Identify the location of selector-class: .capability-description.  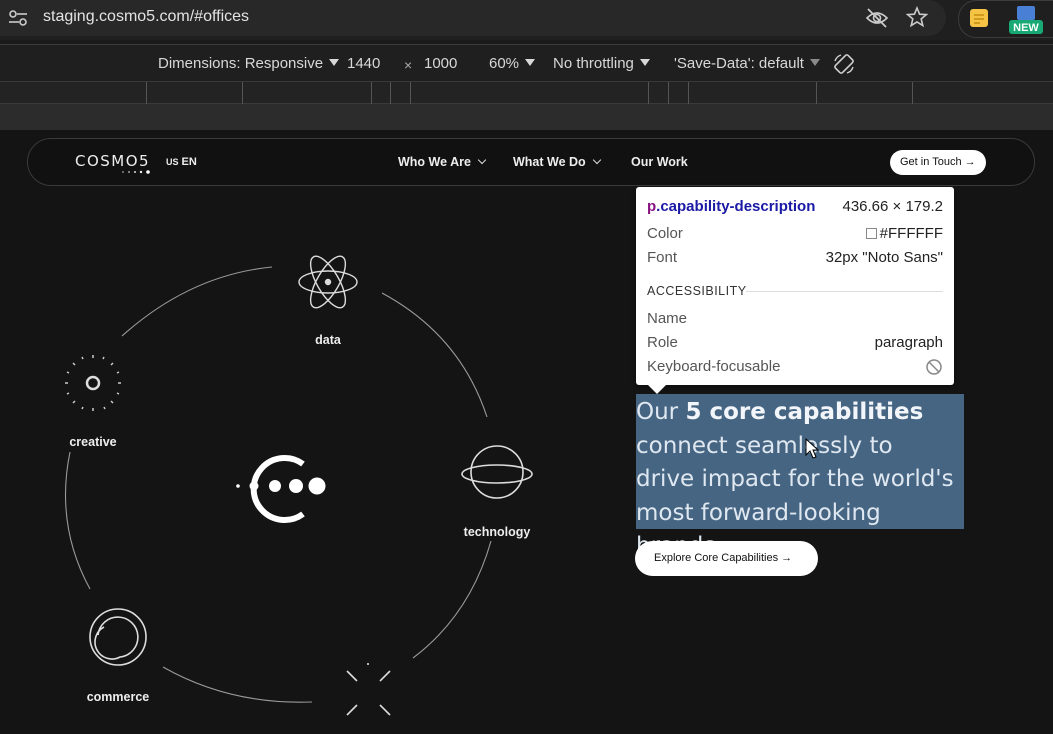
(736, 206).